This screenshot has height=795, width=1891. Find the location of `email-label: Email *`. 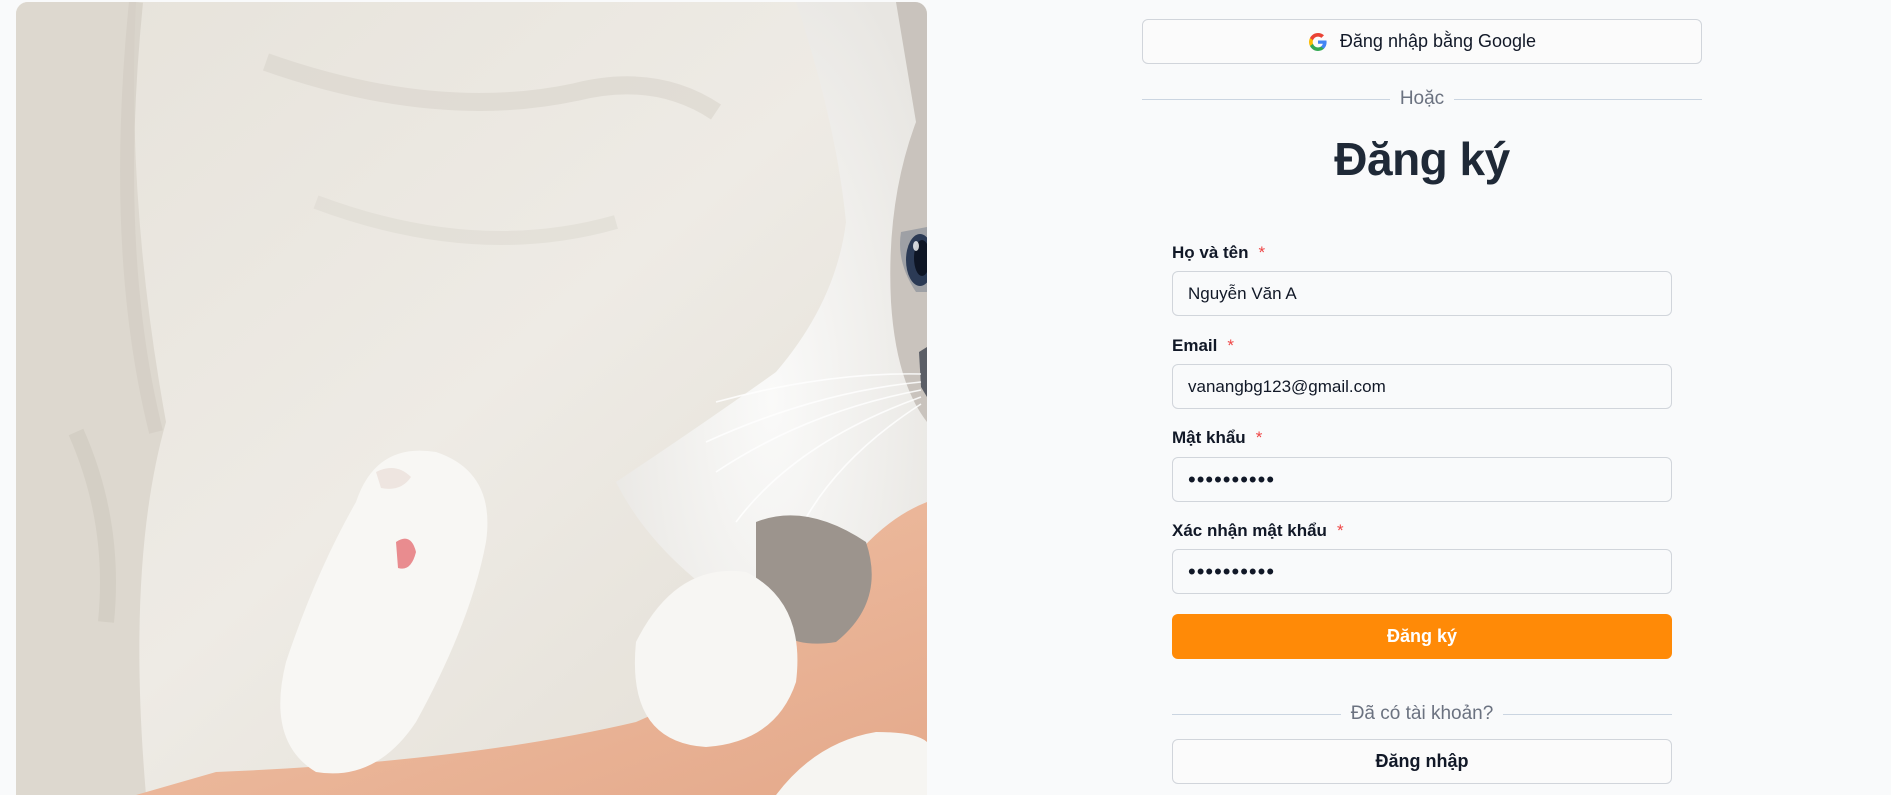

email-label: Email * is located at coordinates (1203, 346).